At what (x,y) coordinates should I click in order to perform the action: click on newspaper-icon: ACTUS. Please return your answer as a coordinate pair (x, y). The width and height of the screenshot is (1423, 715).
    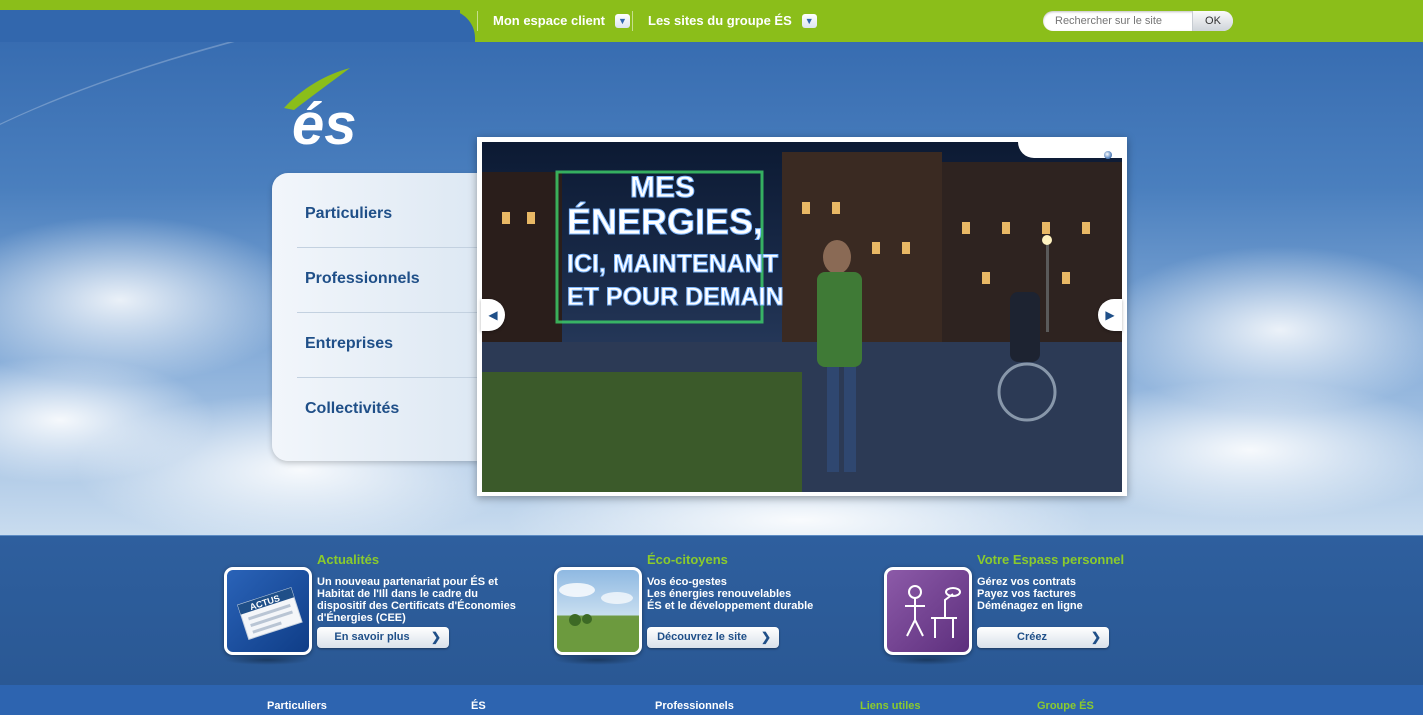
    Looking at the image, I should click on (270, 613).